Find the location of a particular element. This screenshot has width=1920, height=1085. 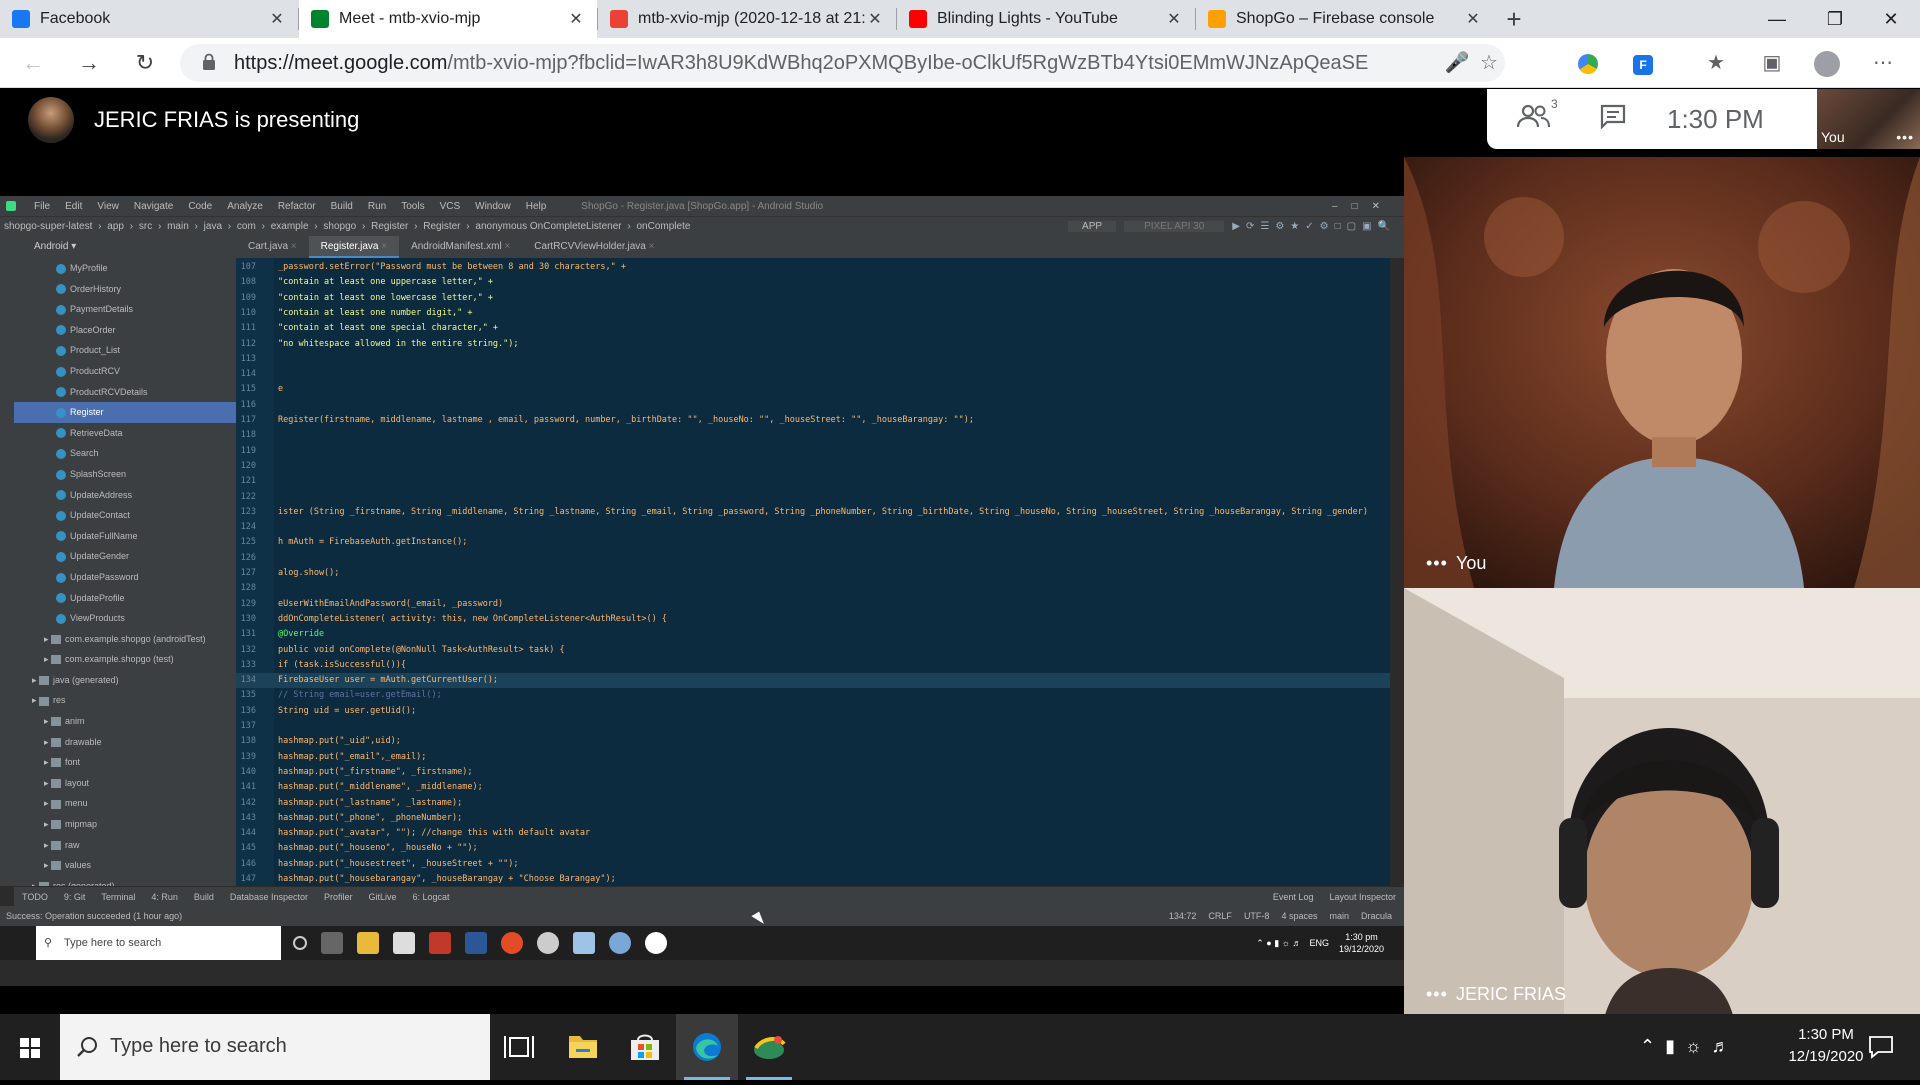

tool-window-tab: Profiler is located at coordinates (338, 897).